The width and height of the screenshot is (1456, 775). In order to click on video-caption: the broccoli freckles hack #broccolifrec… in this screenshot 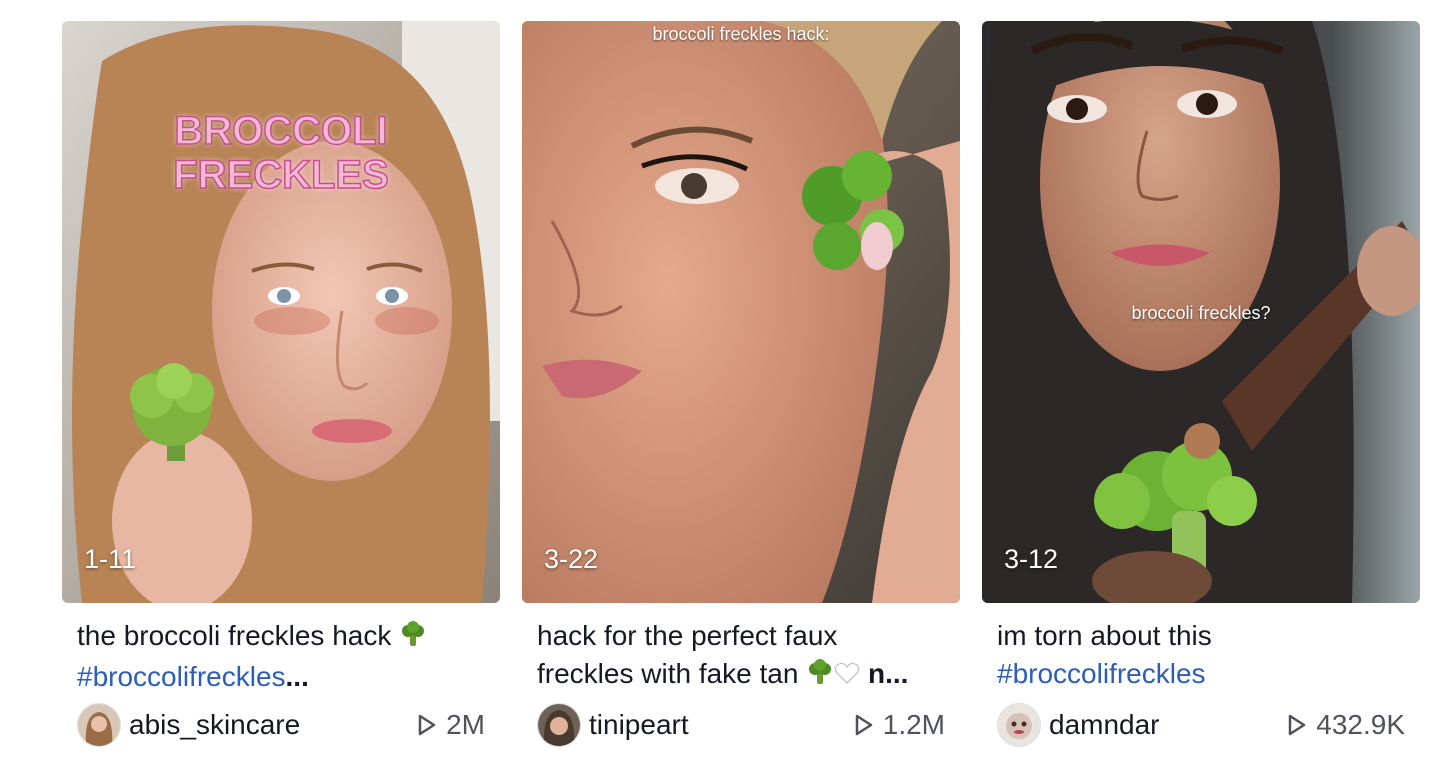, I will do `click(281, 655)`.